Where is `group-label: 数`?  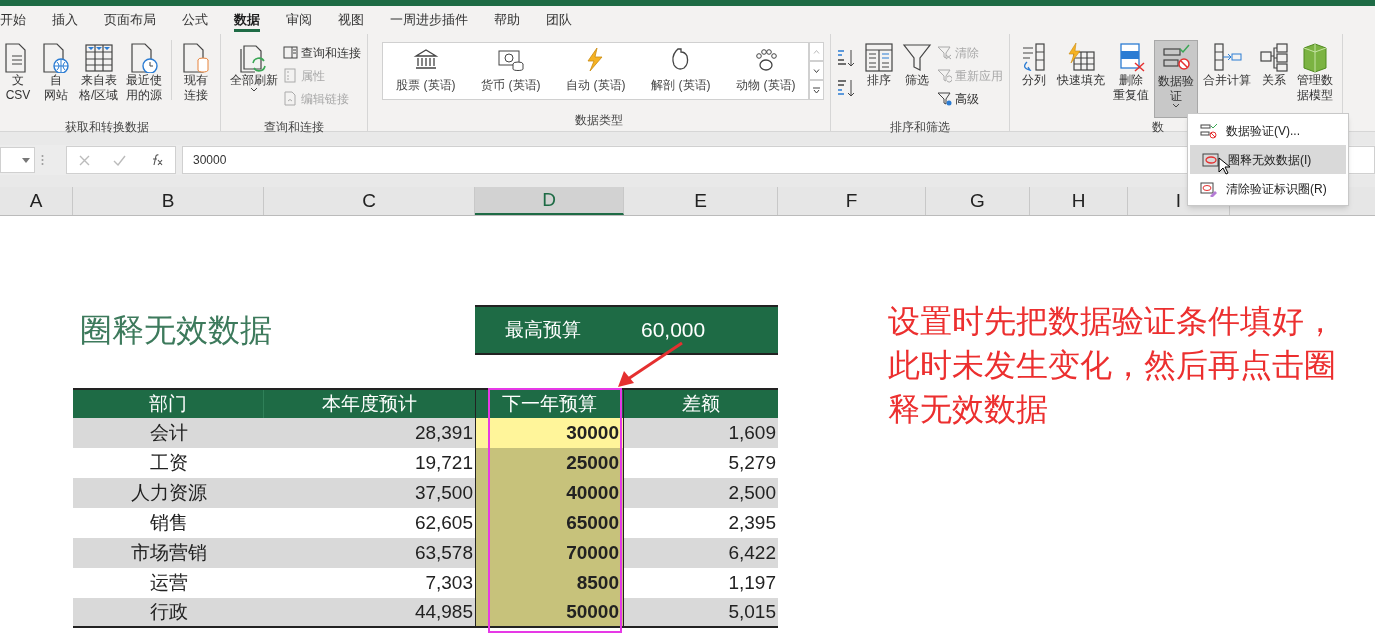 group-label: 数 is located at coordinates (1158, 127).